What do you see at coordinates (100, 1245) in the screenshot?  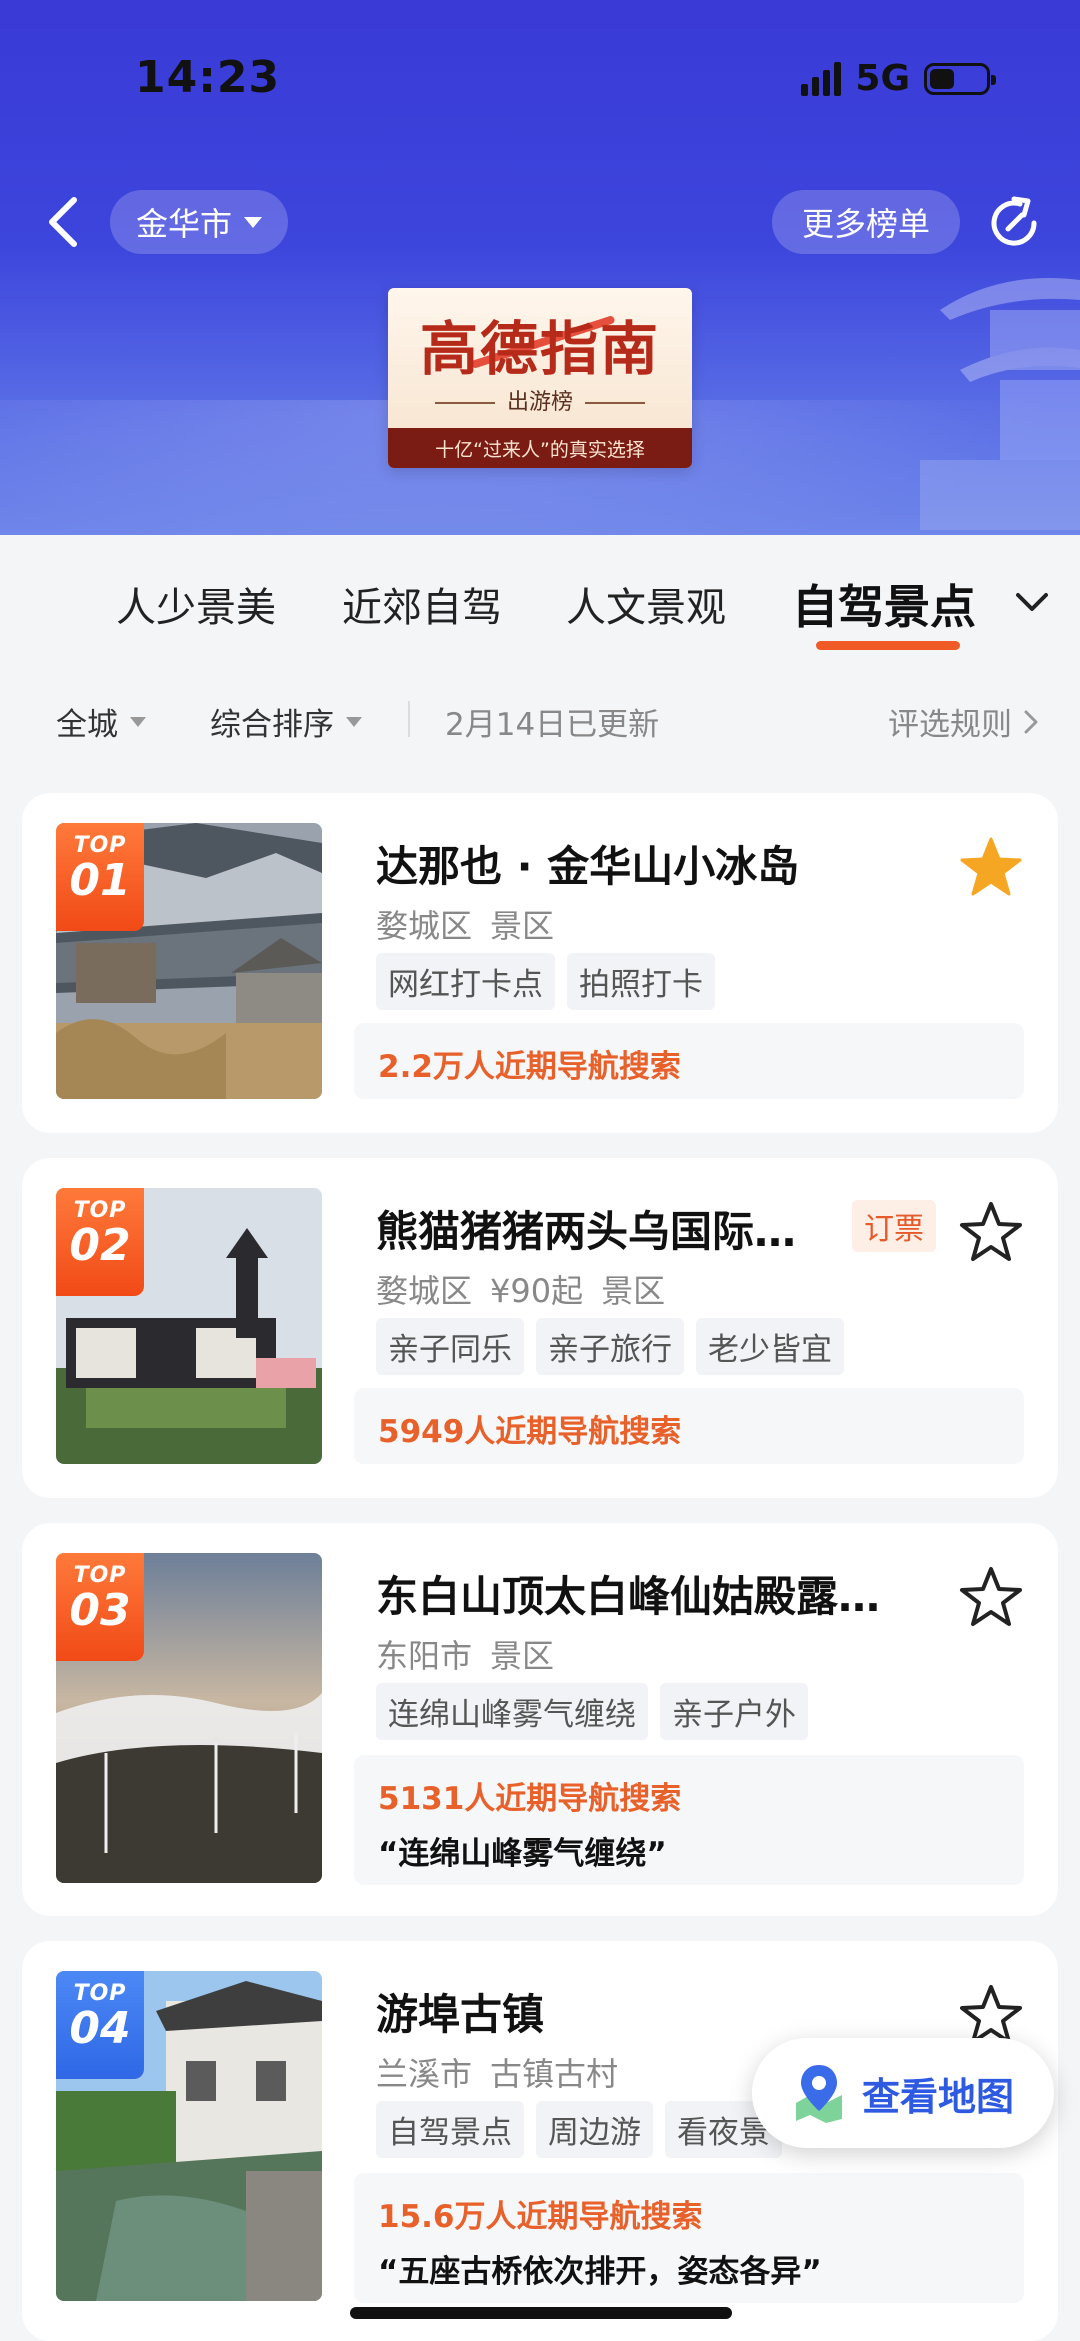 I see `rank-number: 02` at bounding box center [100, 1245].